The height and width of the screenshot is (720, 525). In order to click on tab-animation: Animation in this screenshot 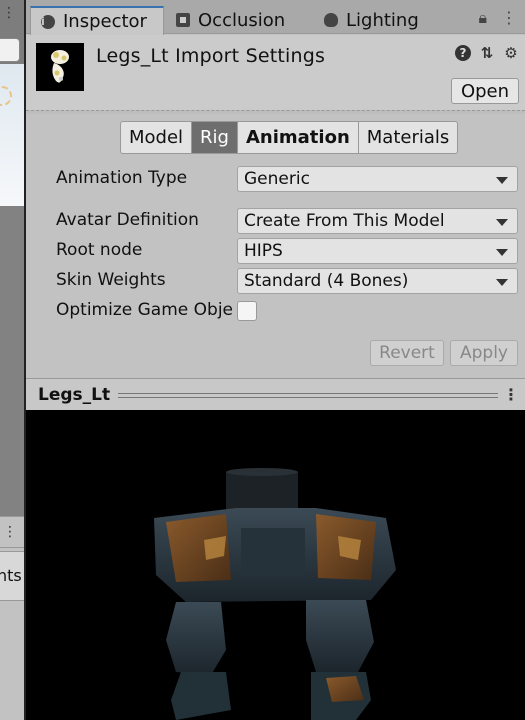, I will do `click(298, 137)`.